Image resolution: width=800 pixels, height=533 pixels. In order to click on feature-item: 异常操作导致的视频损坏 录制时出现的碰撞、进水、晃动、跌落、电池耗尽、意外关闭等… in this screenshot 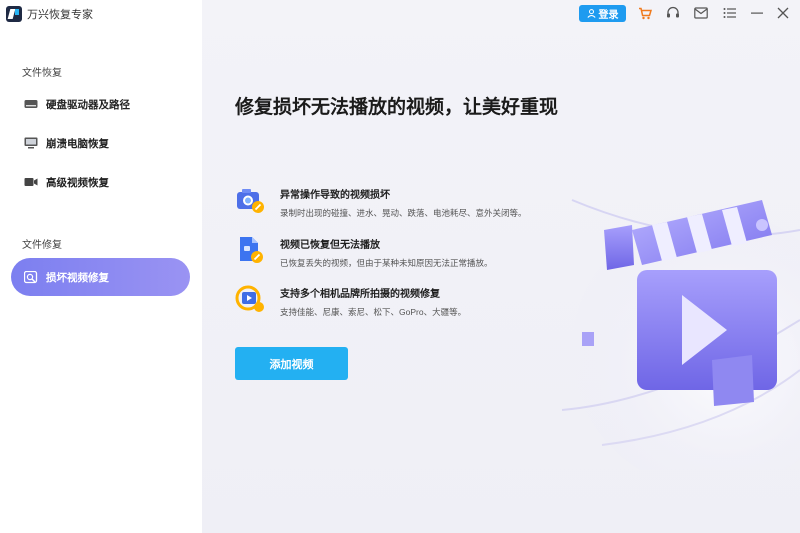, I will do `click(405, 201)`.